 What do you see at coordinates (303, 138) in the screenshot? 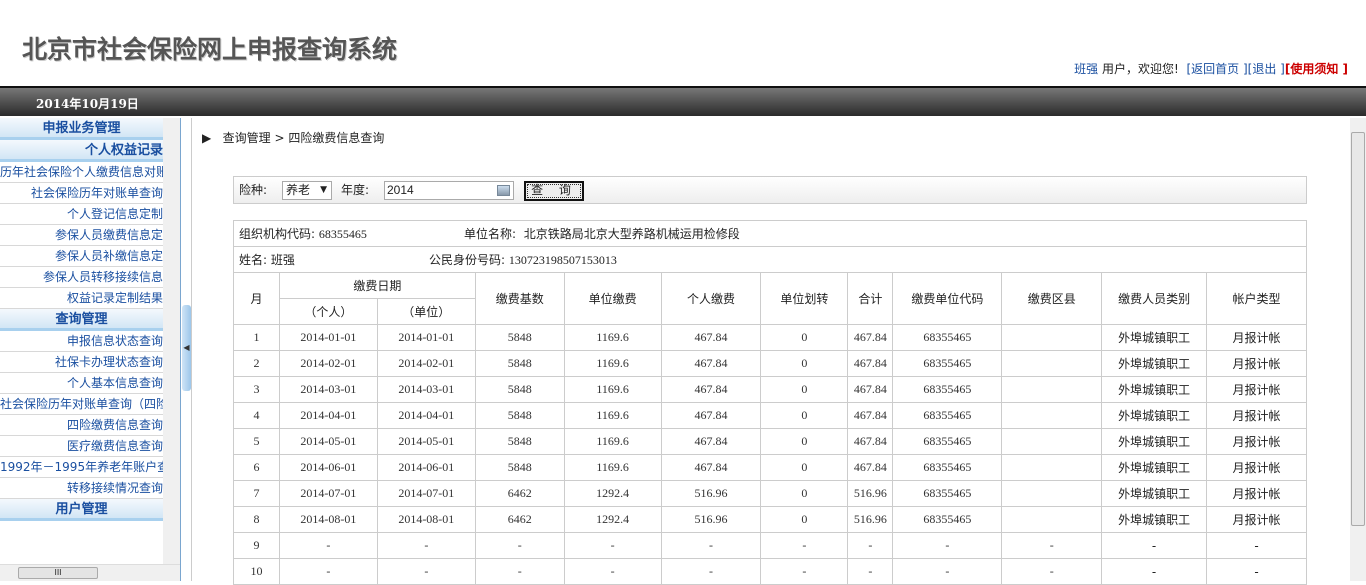
I see `breadcrumb-text: 查询管理 > 四险缴费信息查询` at bounding box center [303, 138].